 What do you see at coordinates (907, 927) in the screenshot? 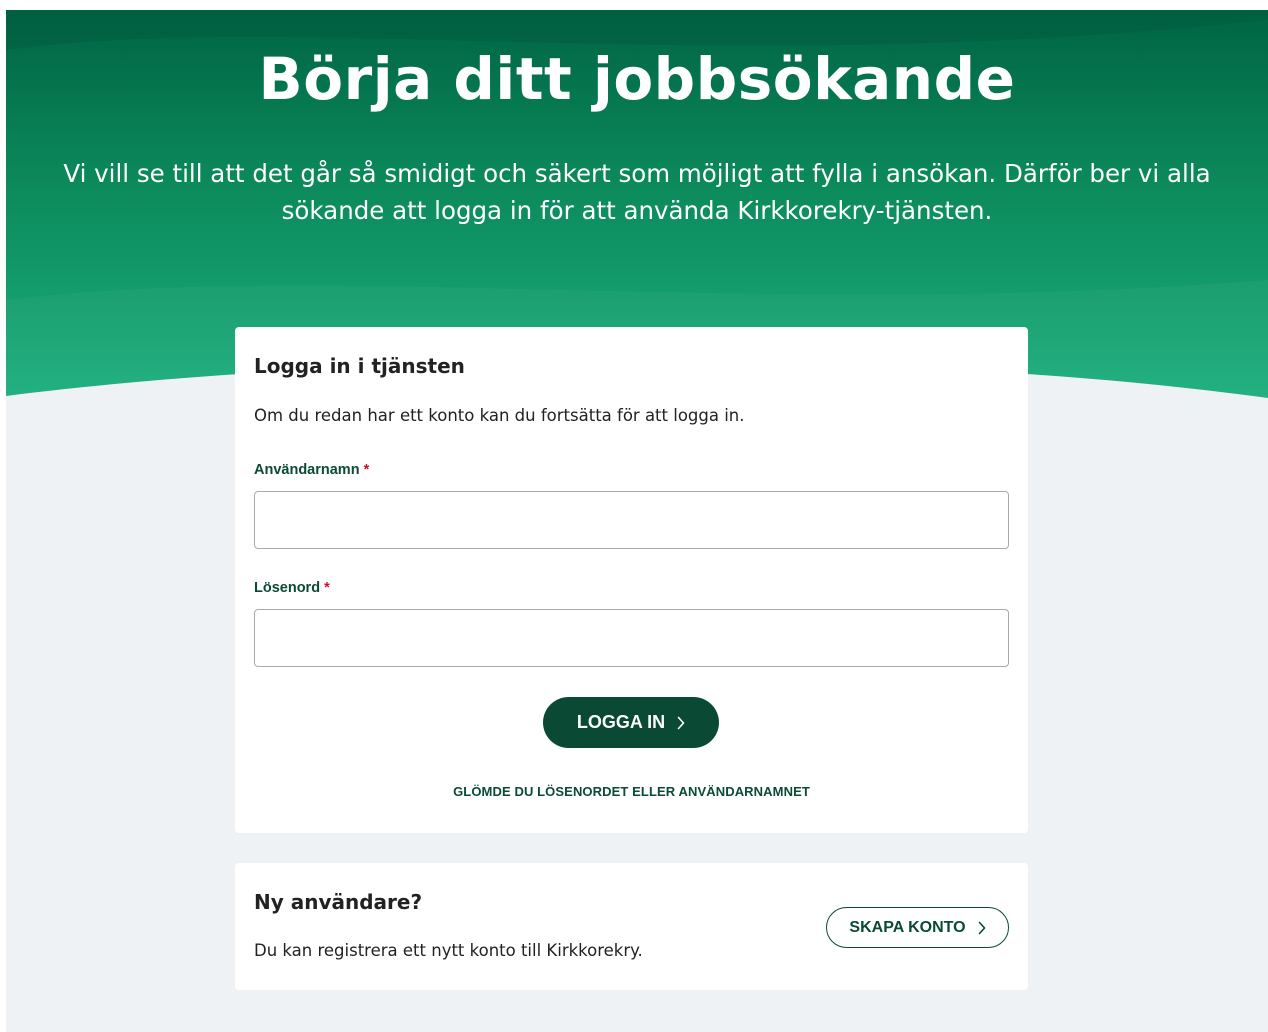
I see `create-account-label: SKAPA KONTO` at bounding box center [907, 927].